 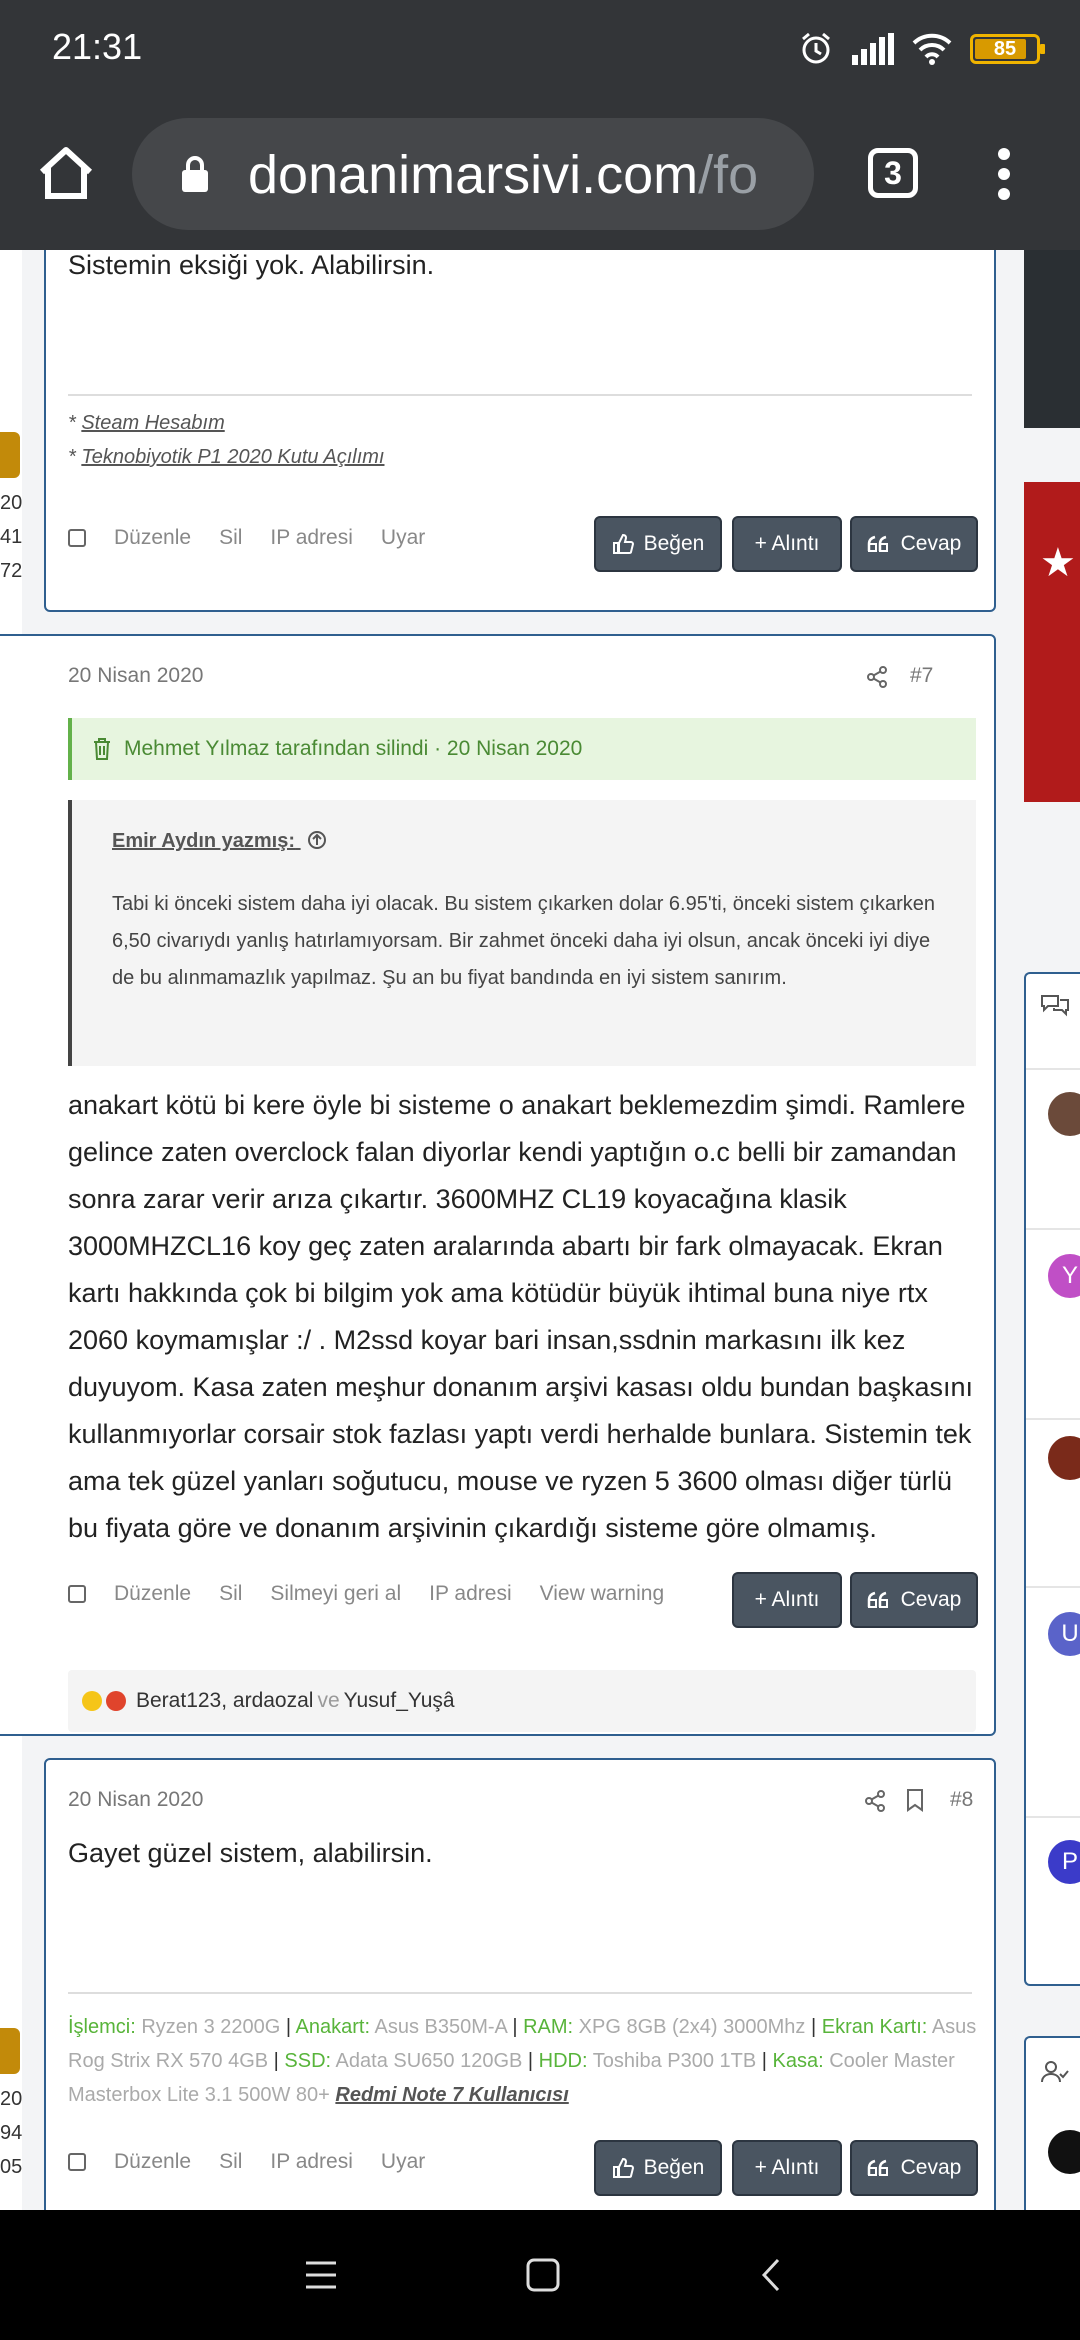 I want to click on browser-toolbar: donanimarsivi.com/fo 3, so click(x=540, y=175).